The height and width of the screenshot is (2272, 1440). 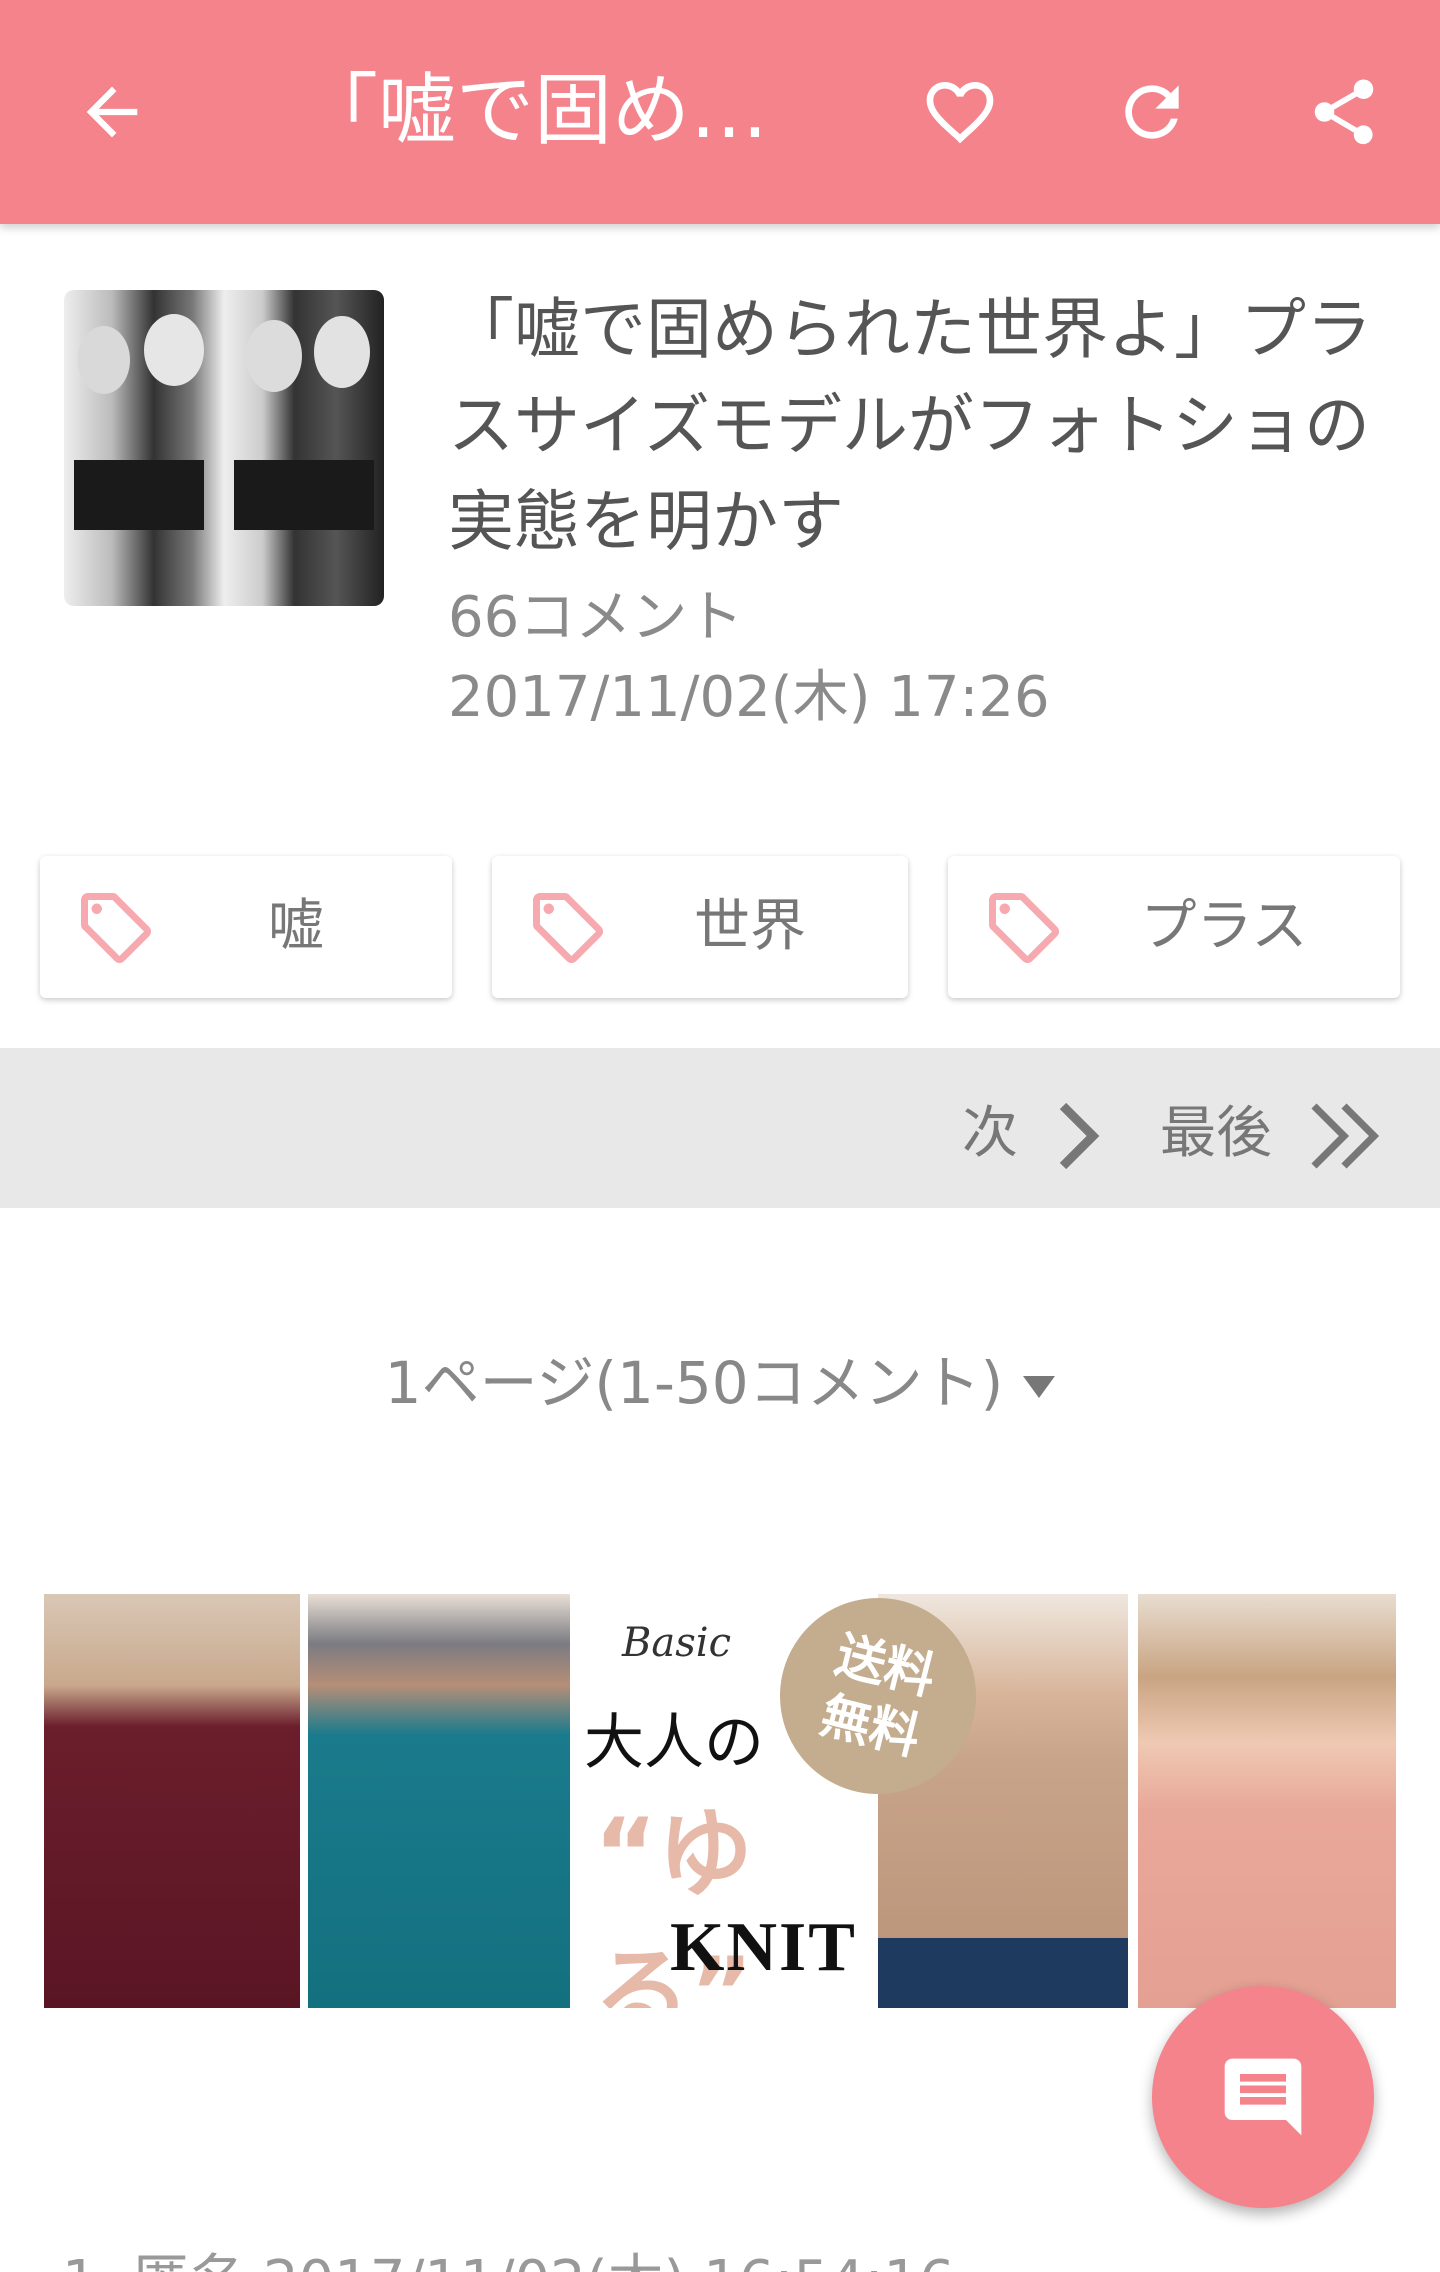 I want to click on comment-icon, so click(x=1263, y=2097).